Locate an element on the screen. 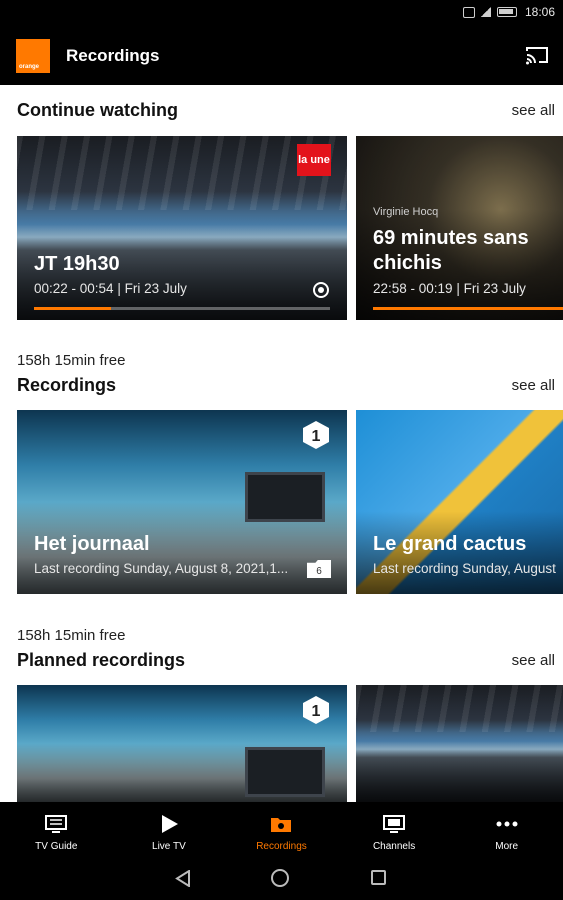 This screenshot has height=900, width=563. nav-recordings: Recordings is located at coordinates (281, 829).